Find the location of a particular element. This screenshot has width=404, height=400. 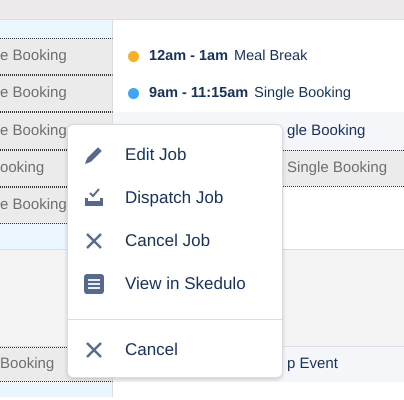

menu-item-label: View in Skedulo is located at coordinates (185, 283).